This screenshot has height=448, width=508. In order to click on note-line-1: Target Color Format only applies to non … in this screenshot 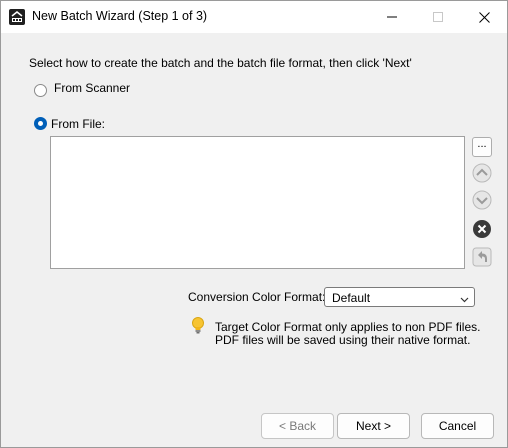, I will do `click(348, 327)`.